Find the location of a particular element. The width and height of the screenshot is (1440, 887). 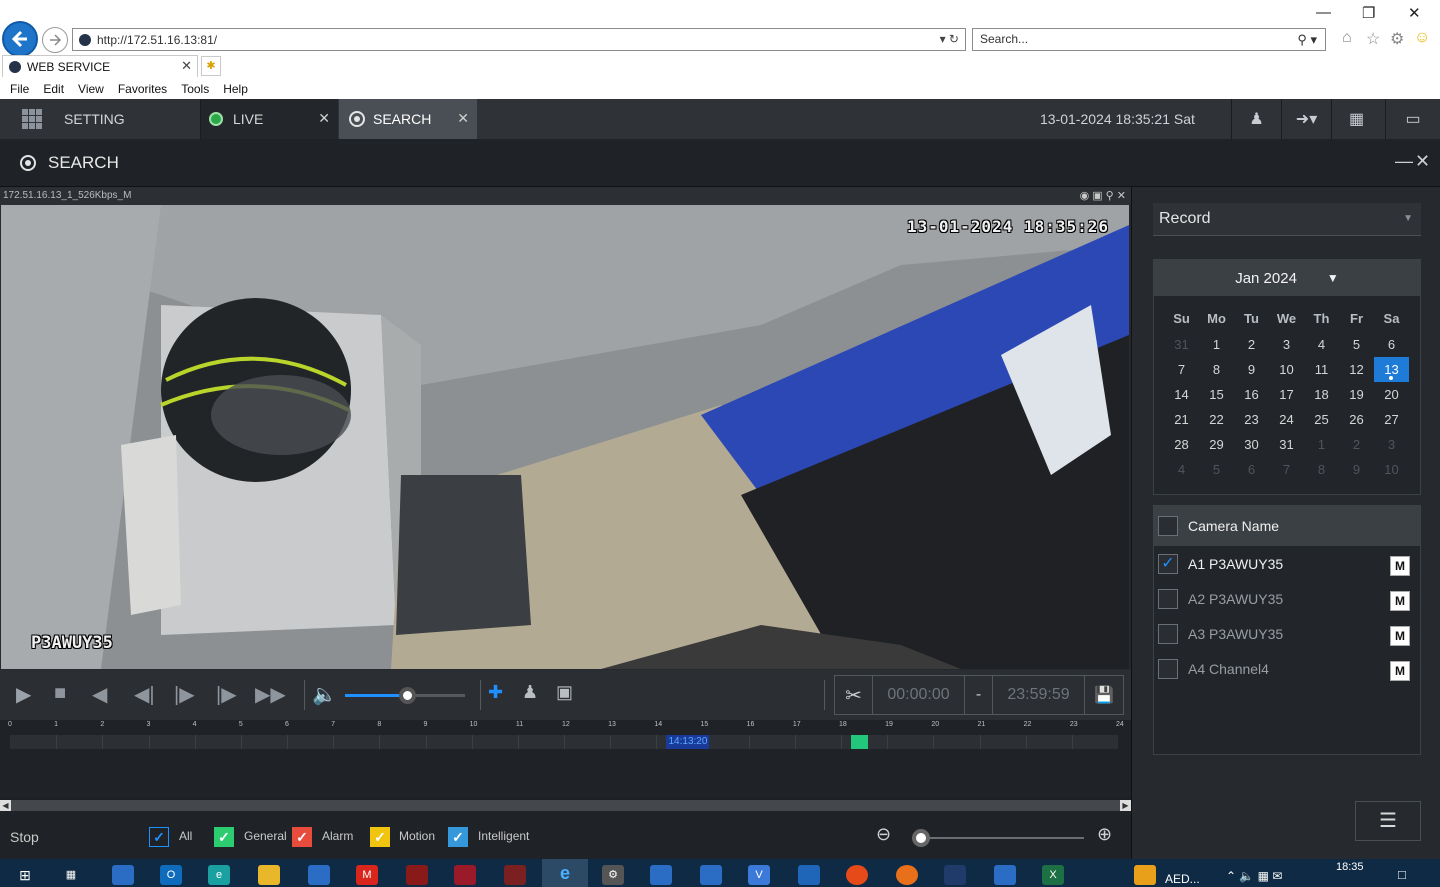

store-icon is located at coordinates (319, 875).